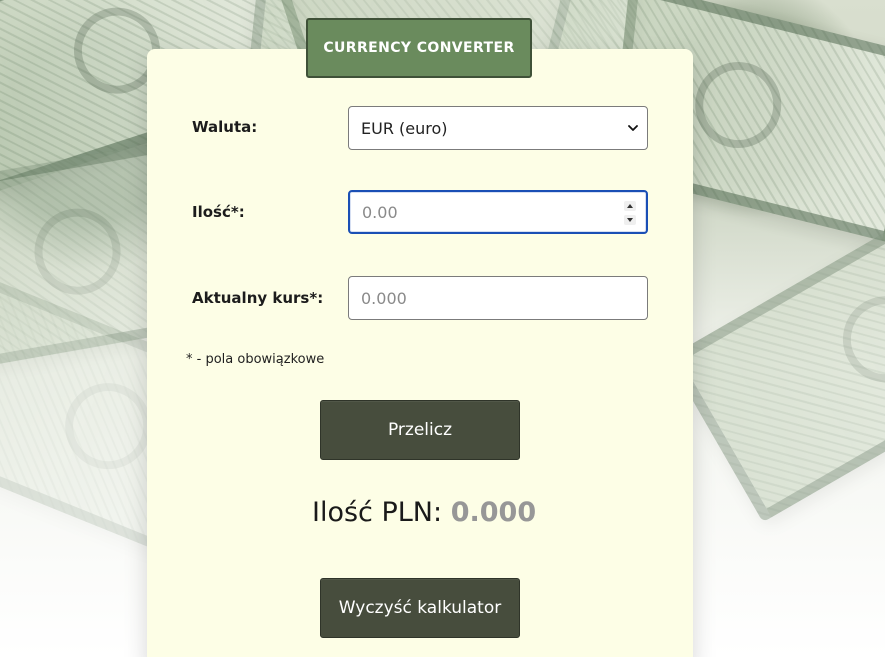 Image resolution: width=885 pixels, height=657 pixels. What do you see at coordinates (498, 212) in the screenshot?
I see `amount-input: 0.00` at bounding box center [498, 212].